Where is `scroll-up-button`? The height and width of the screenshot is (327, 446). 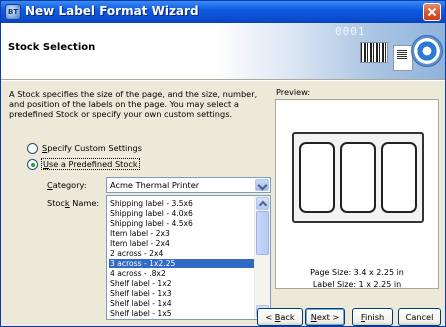
scroll-up-button is located at coordinates (262, 203).